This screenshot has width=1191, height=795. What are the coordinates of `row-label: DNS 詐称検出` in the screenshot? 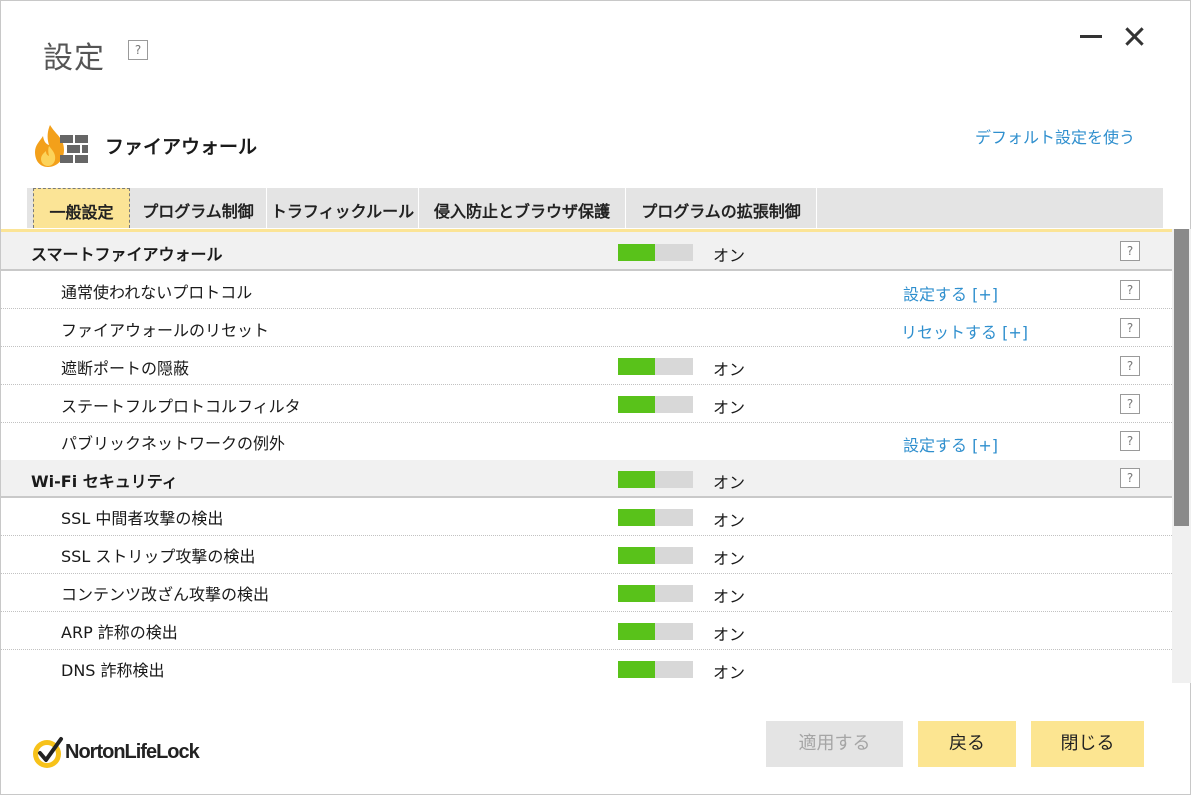 It's located at (113, 670).